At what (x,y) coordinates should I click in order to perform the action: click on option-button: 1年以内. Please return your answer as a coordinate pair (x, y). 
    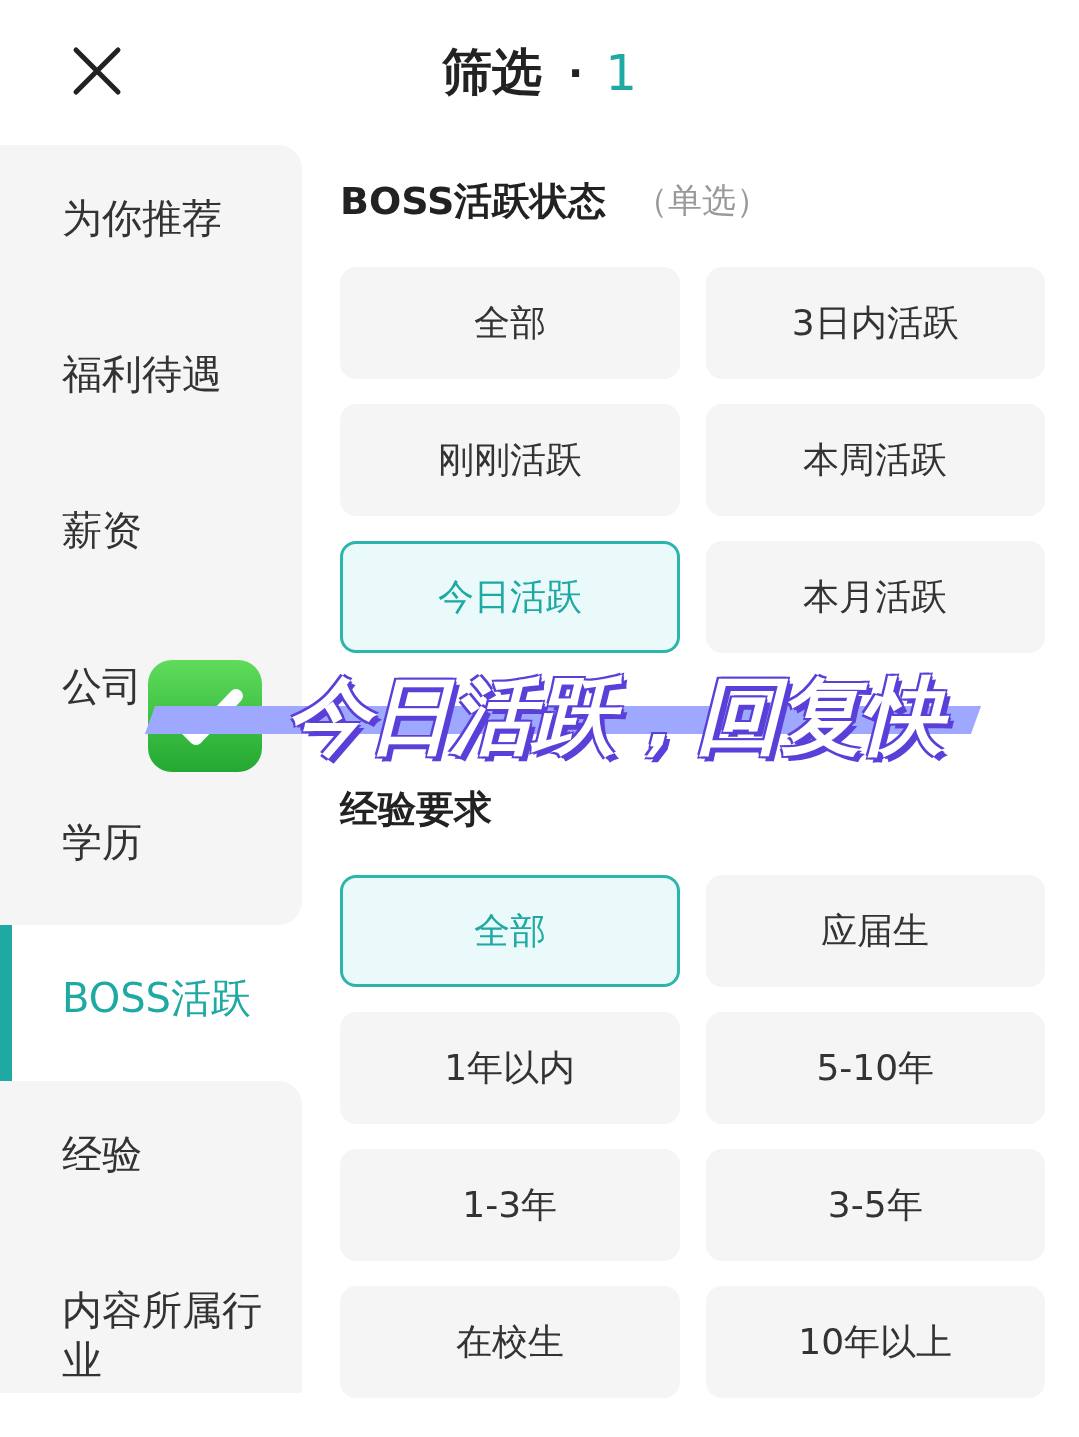
    Looking at the image, I should click on (510, 1068).